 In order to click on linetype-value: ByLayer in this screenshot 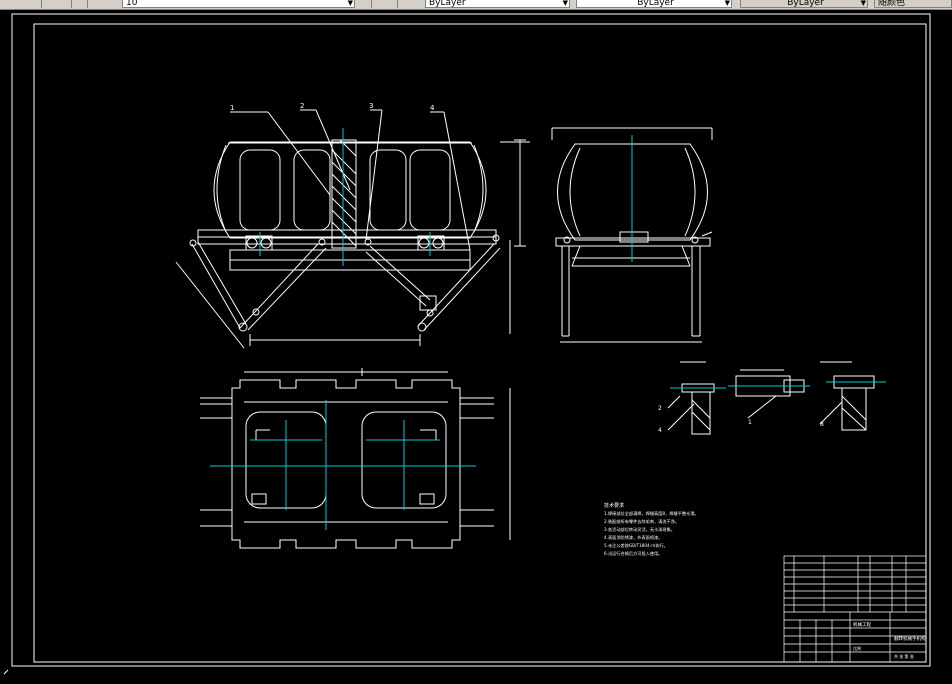, I will do `click(655, 4)`.